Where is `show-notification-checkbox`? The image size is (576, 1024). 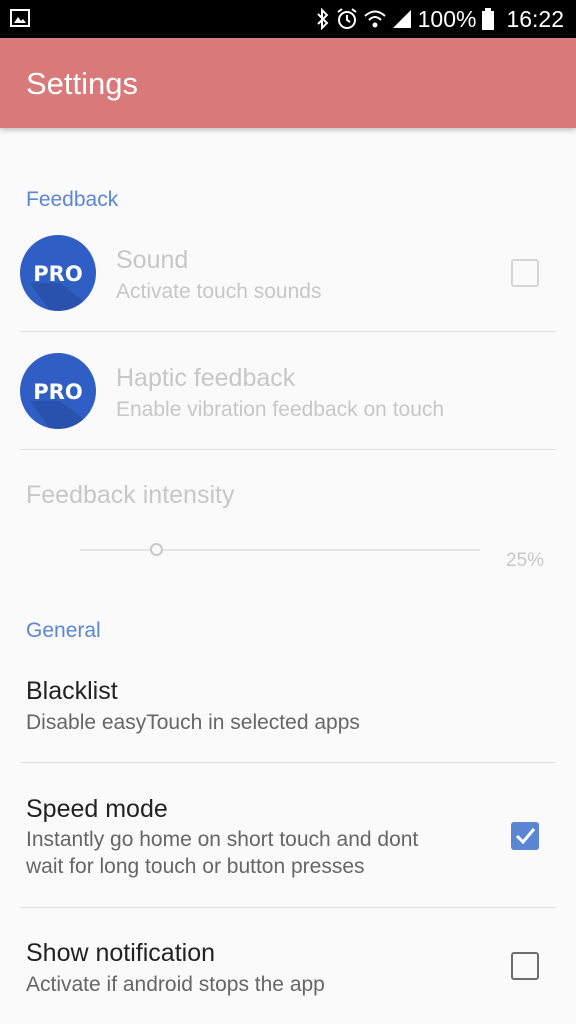
show-notification-checkbox is located at coordinates (525, 966).